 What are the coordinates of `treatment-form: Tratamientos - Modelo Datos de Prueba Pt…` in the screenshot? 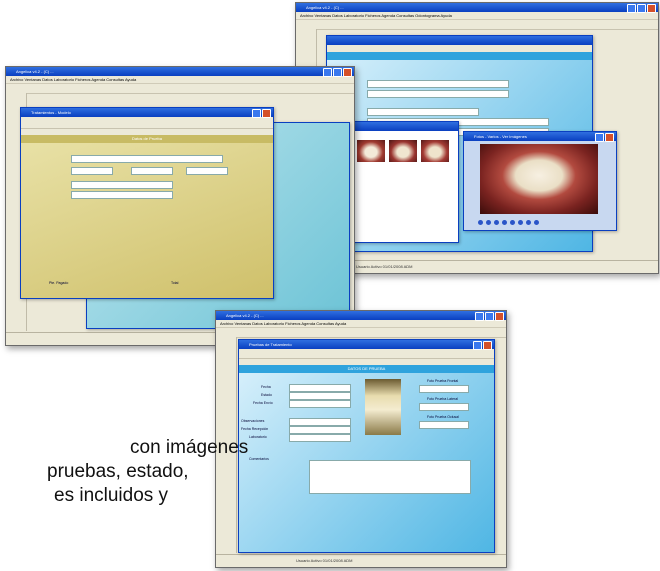 It's located at (147, 203).